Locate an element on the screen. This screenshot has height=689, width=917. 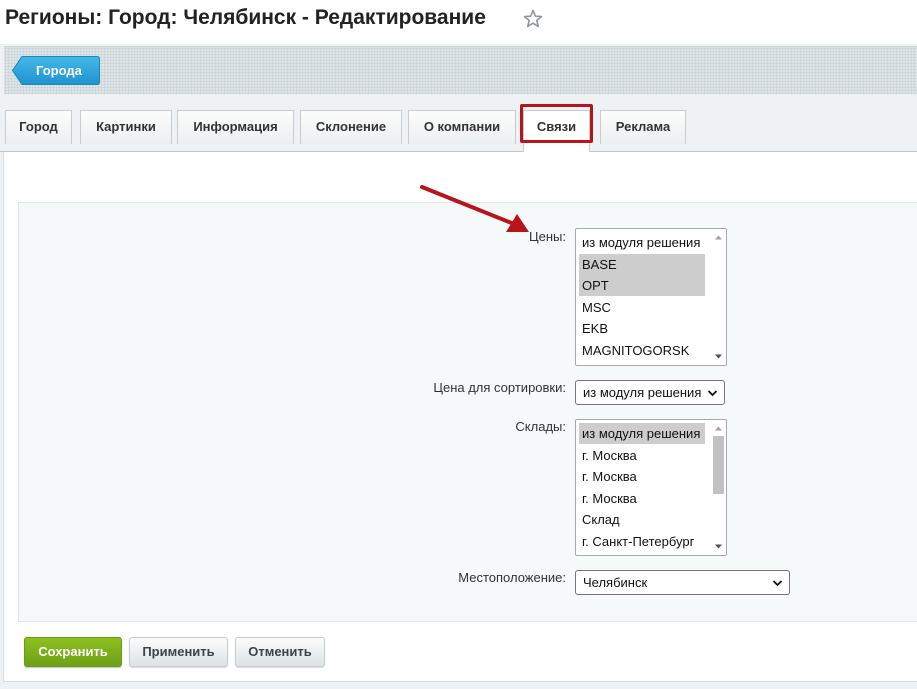
sort-price-label: Цена для сортировки: is located at coordinates (499, 387).